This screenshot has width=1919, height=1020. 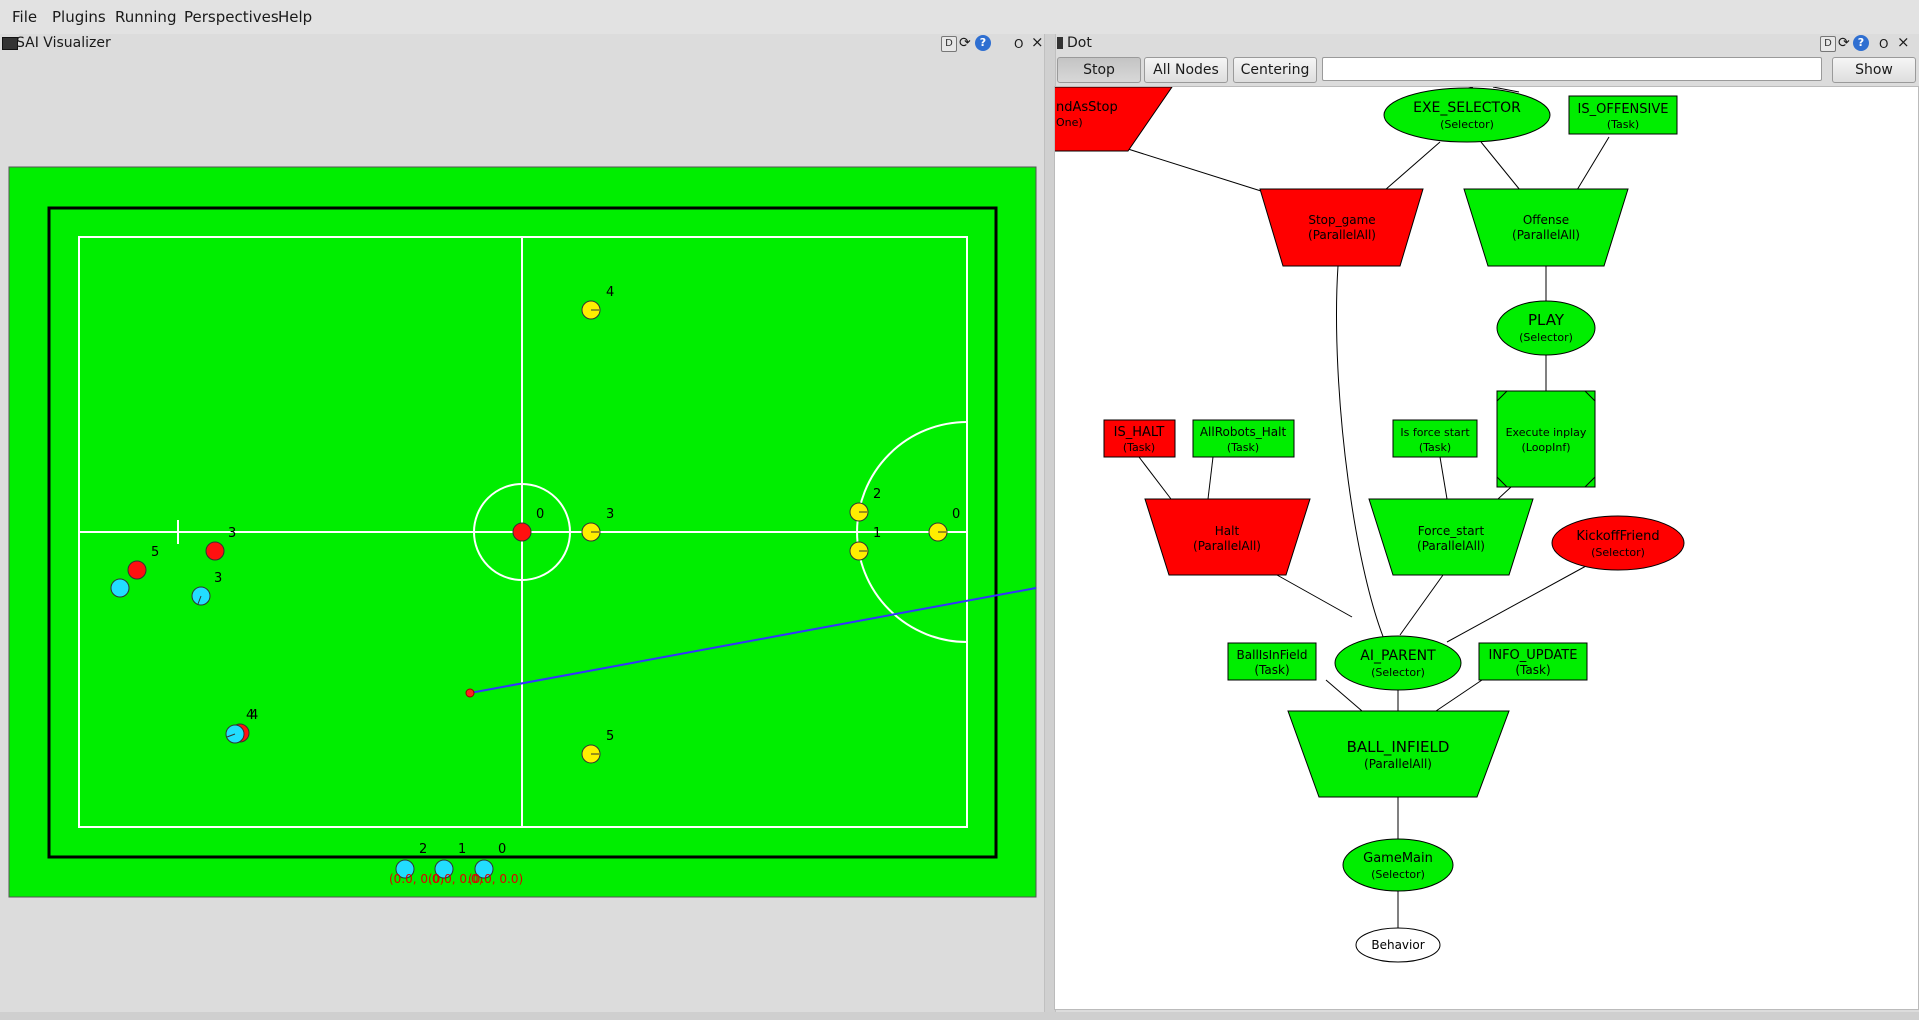 What do you see at coordinates (1243, 432) in the screenshot?
I see `svg-text: AllRobots_Halt` at bounding box center [1243, 432].